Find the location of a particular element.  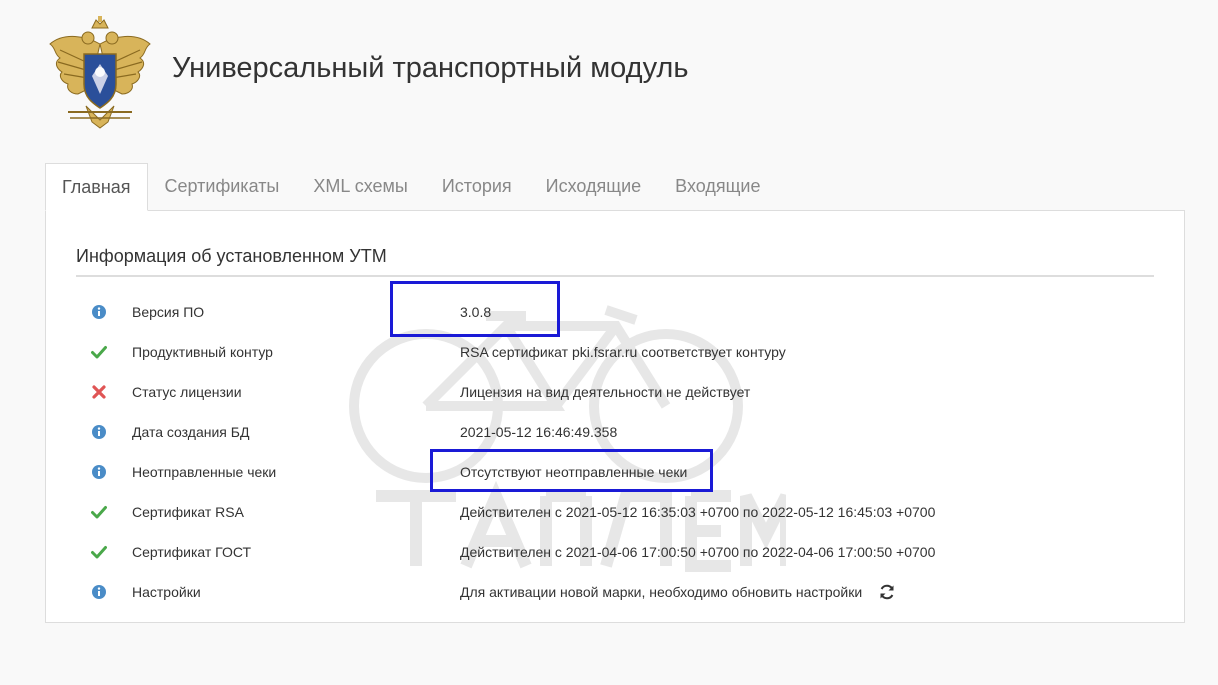

tab-history: История is located at coordinates (477, 186).